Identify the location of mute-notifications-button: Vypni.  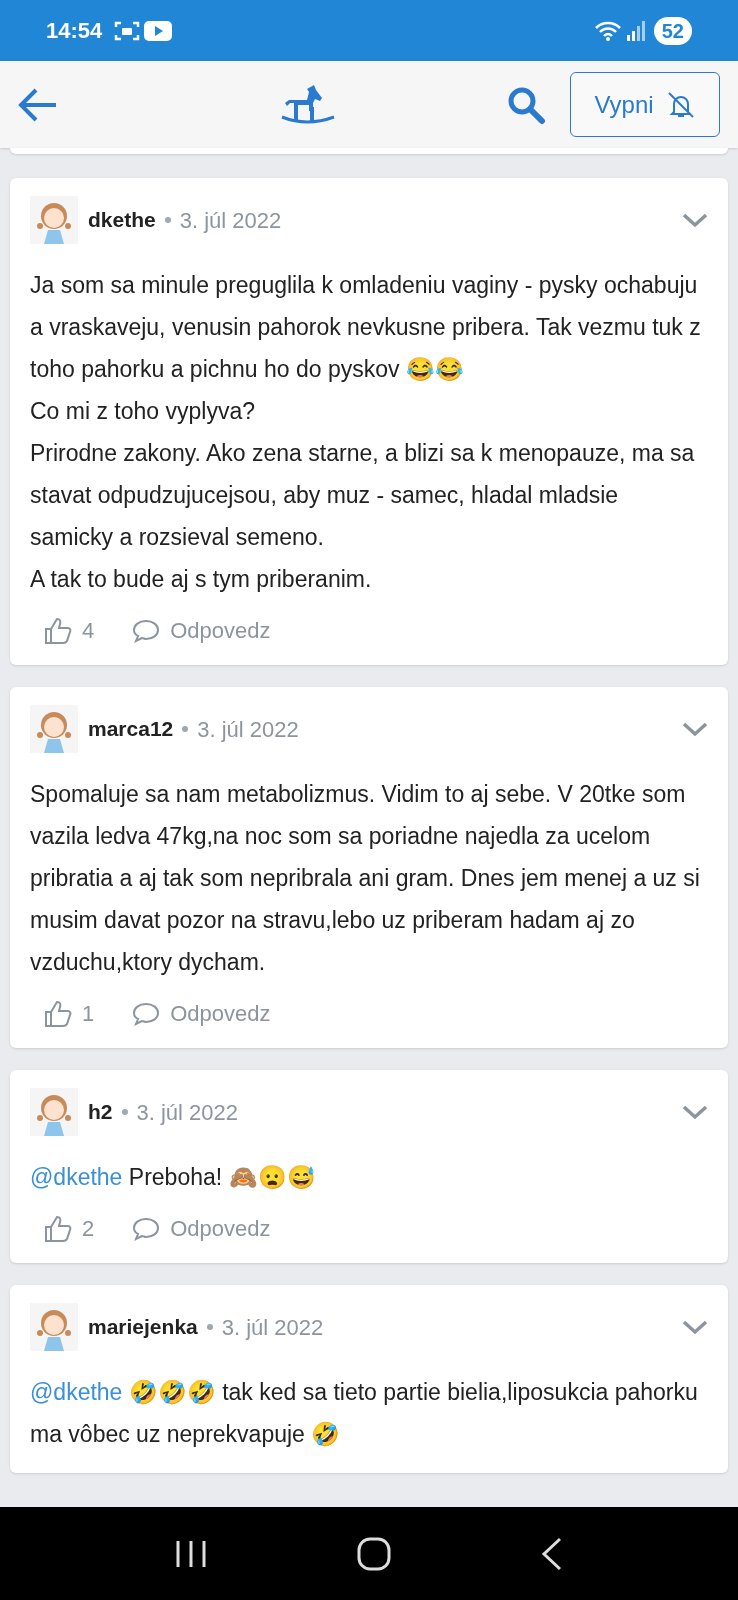
(645, 104).